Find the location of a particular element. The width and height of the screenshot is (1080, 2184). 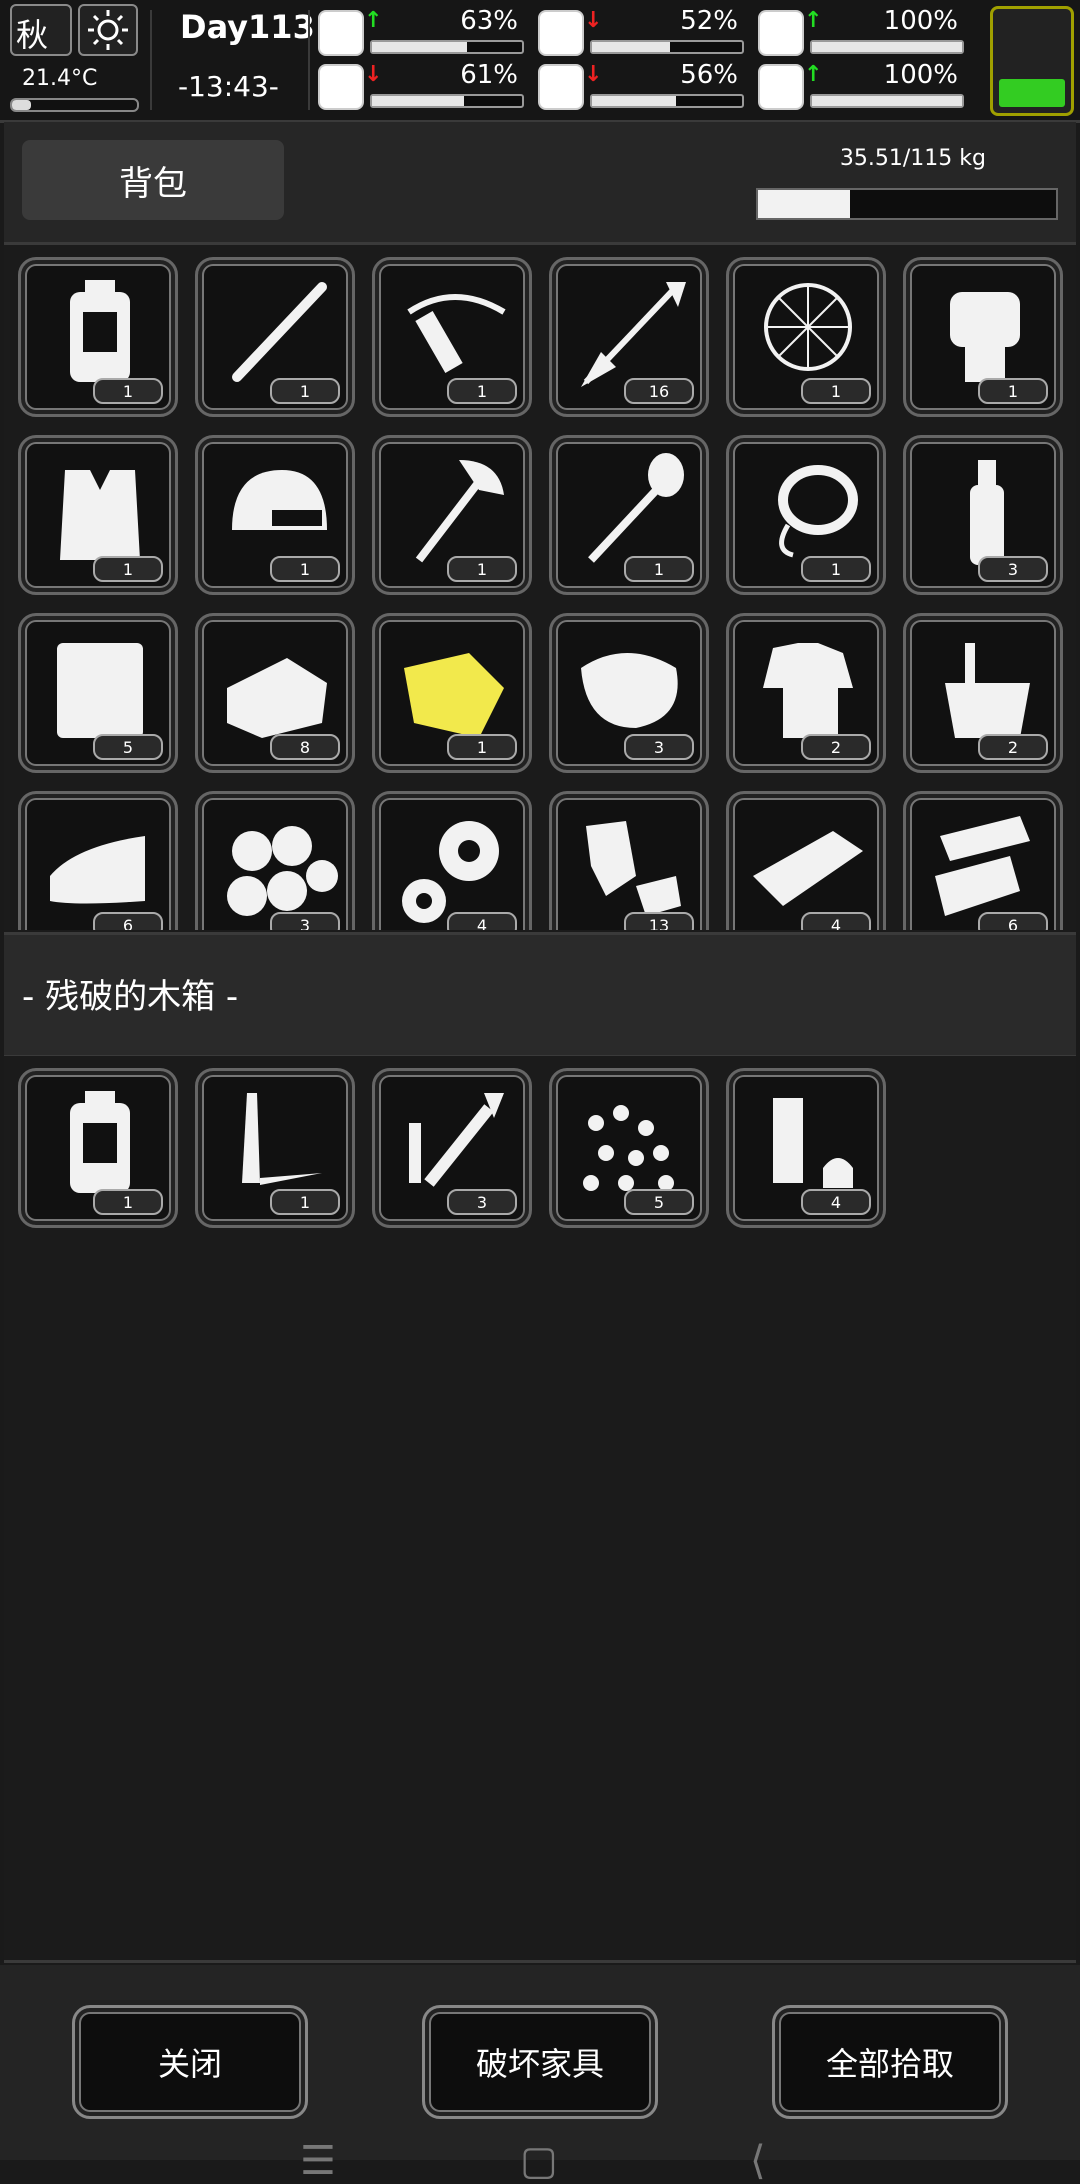

item-count-badge: 13 is located at coordinates (659, 921).